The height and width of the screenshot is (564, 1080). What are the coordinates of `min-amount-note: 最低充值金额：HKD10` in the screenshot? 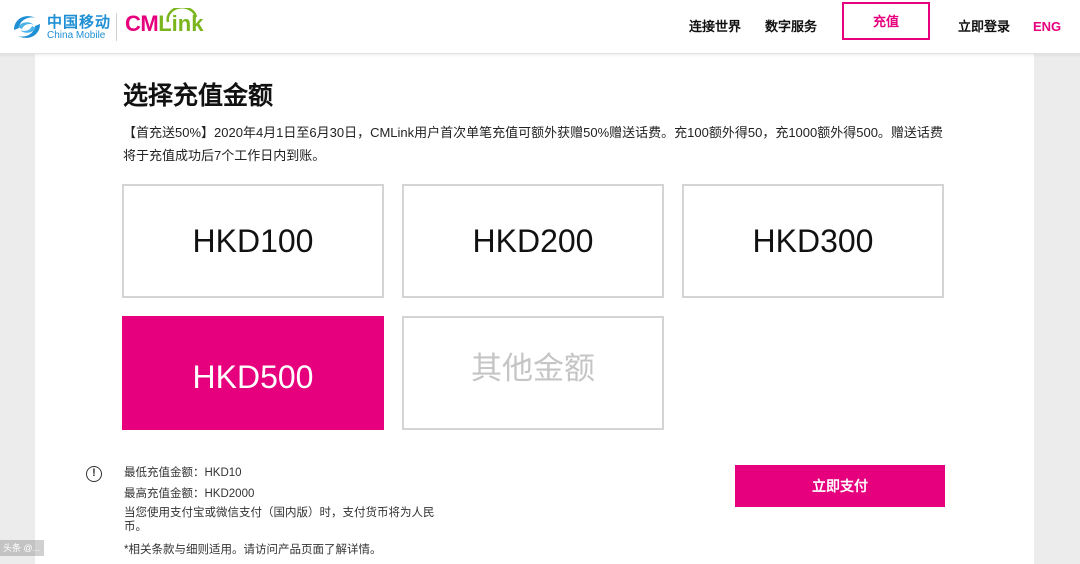 It's located at (183, 473).